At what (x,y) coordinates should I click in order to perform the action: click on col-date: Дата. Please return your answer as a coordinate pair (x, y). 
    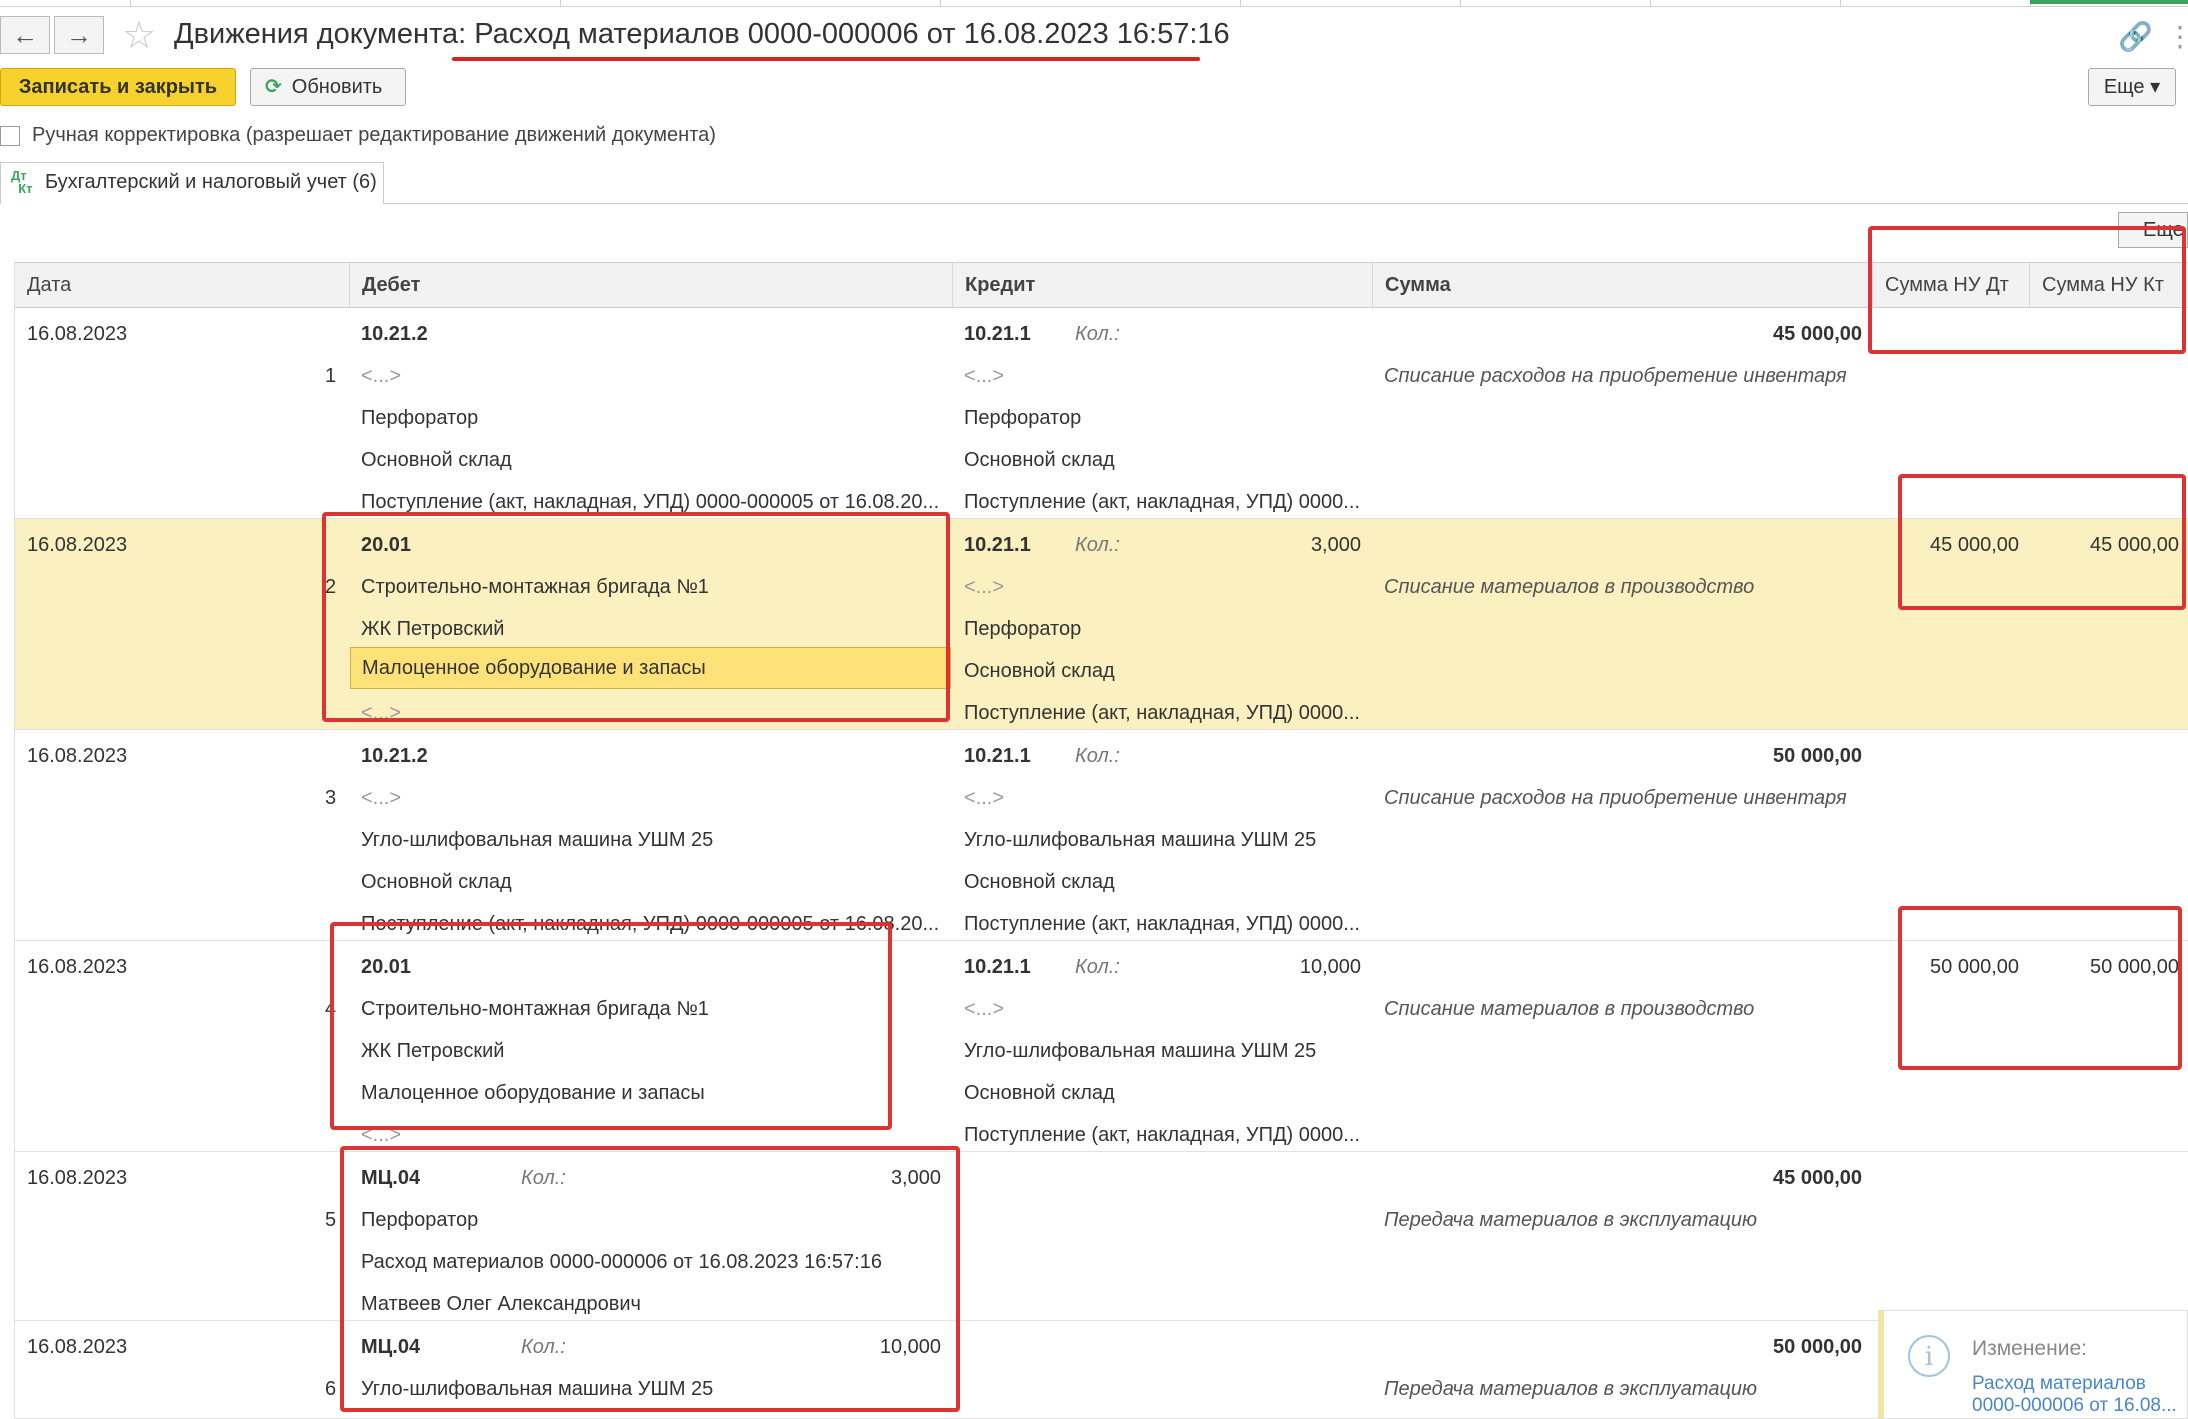
    Looking at the image, I should click on (182, 285).